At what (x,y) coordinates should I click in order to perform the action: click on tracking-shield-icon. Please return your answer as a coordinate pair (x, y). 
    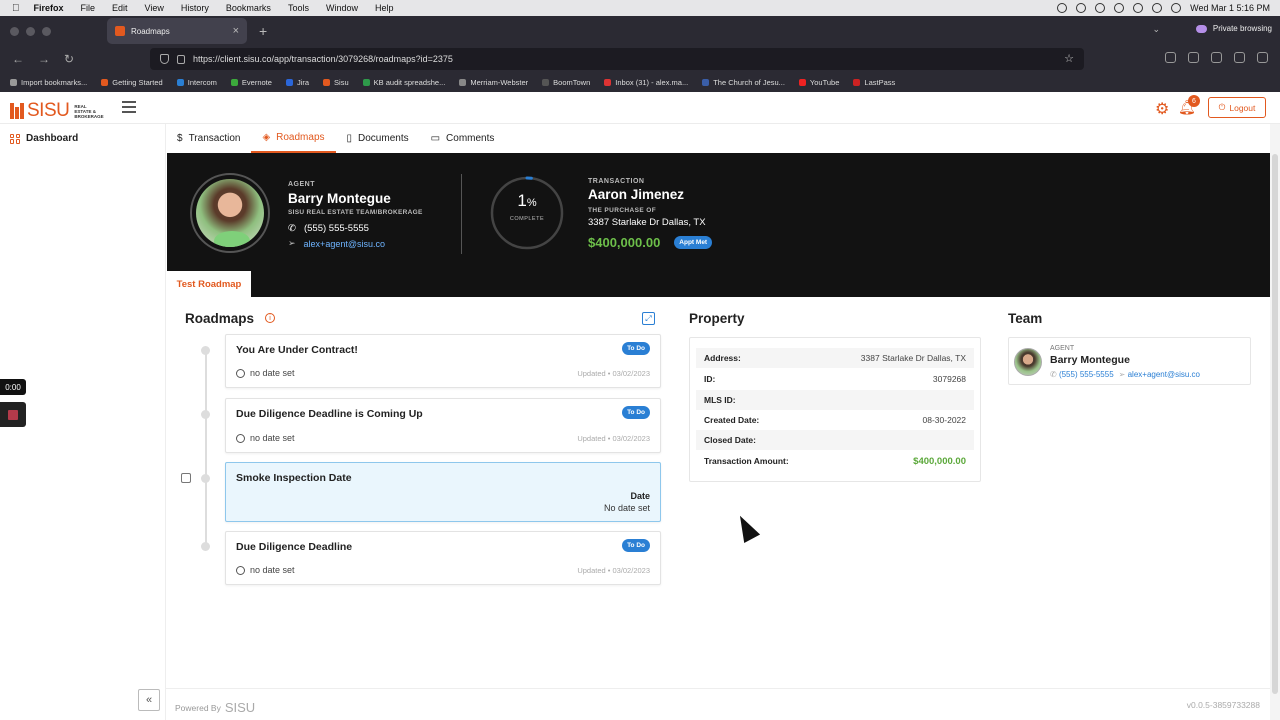
    Looking at the image, I should click on (164, 59).